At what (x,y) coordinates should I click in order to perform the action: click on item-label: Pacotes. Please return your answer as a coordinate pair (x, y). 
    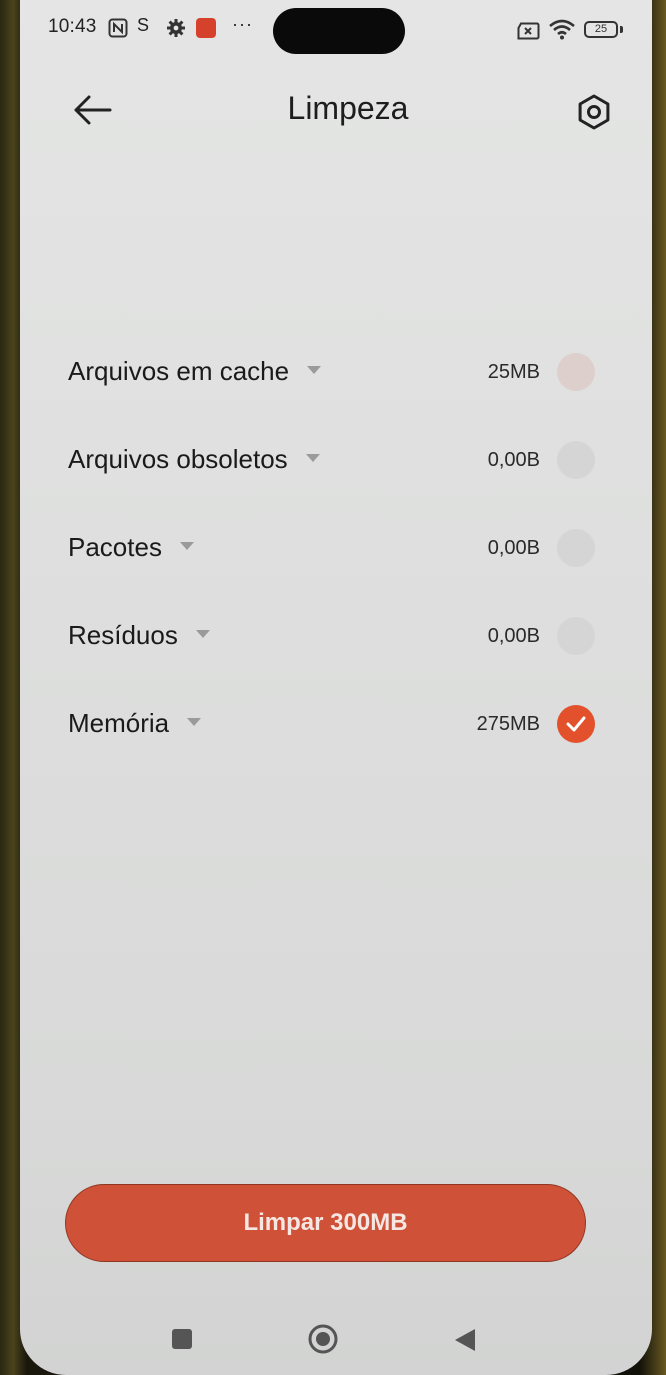
    Looking at the image, I should click on (131, 547).